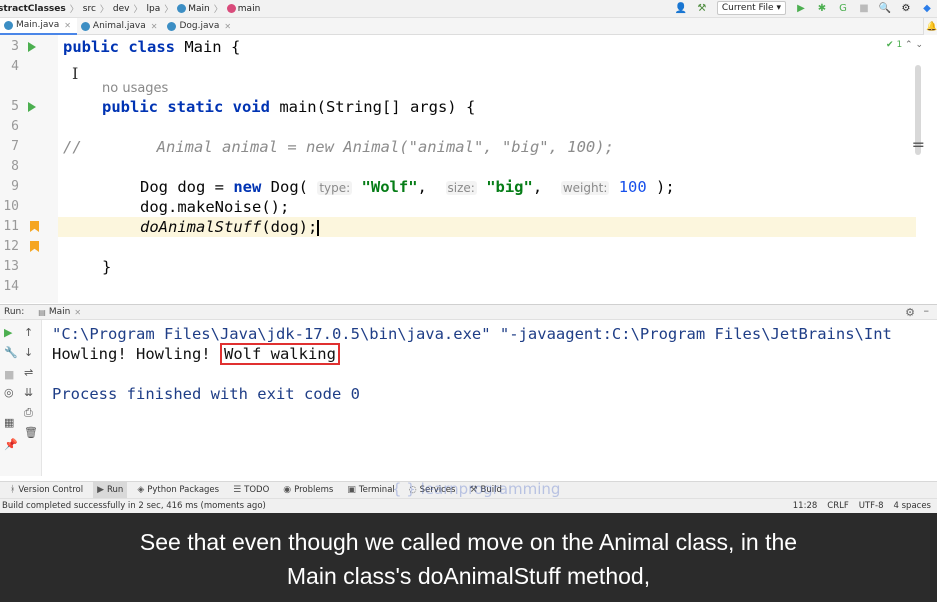  Describe the element at coordinates (927, 310) in the screenshot. I see `minimize-icon: –` at that location.